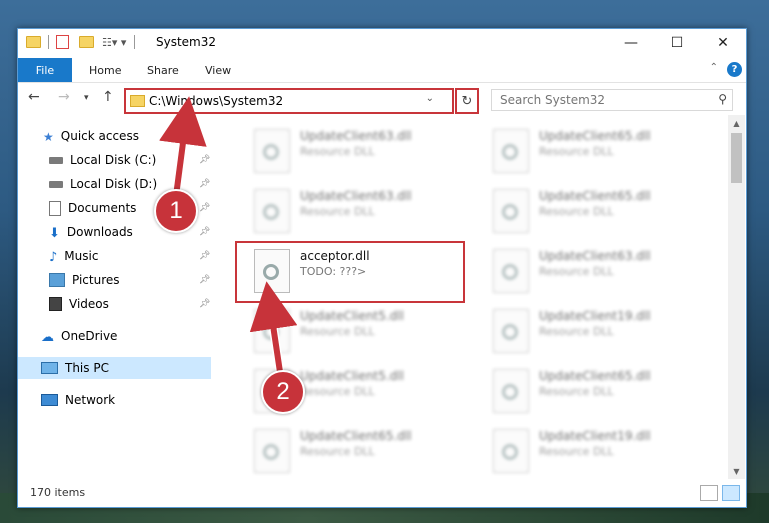  I want to click on cloud-icon: ☁, so click(47, 337).